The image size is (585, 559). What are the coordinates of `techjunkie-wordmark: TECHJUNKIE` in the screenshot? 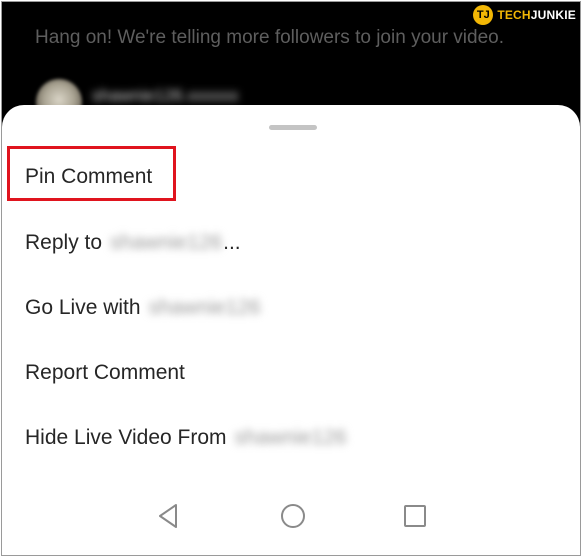 It's located at (536, 15).